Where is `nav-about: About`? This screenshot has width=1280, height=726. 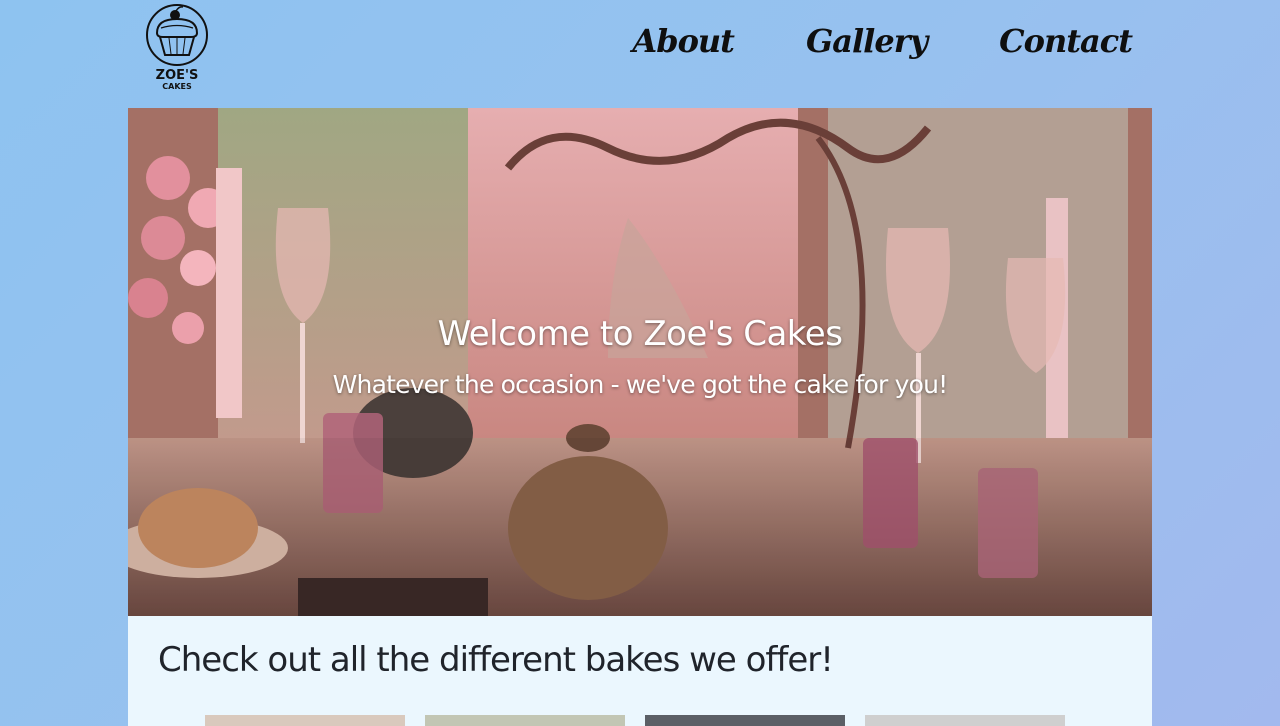 nav-about: About is located at coordinates (683, 41).